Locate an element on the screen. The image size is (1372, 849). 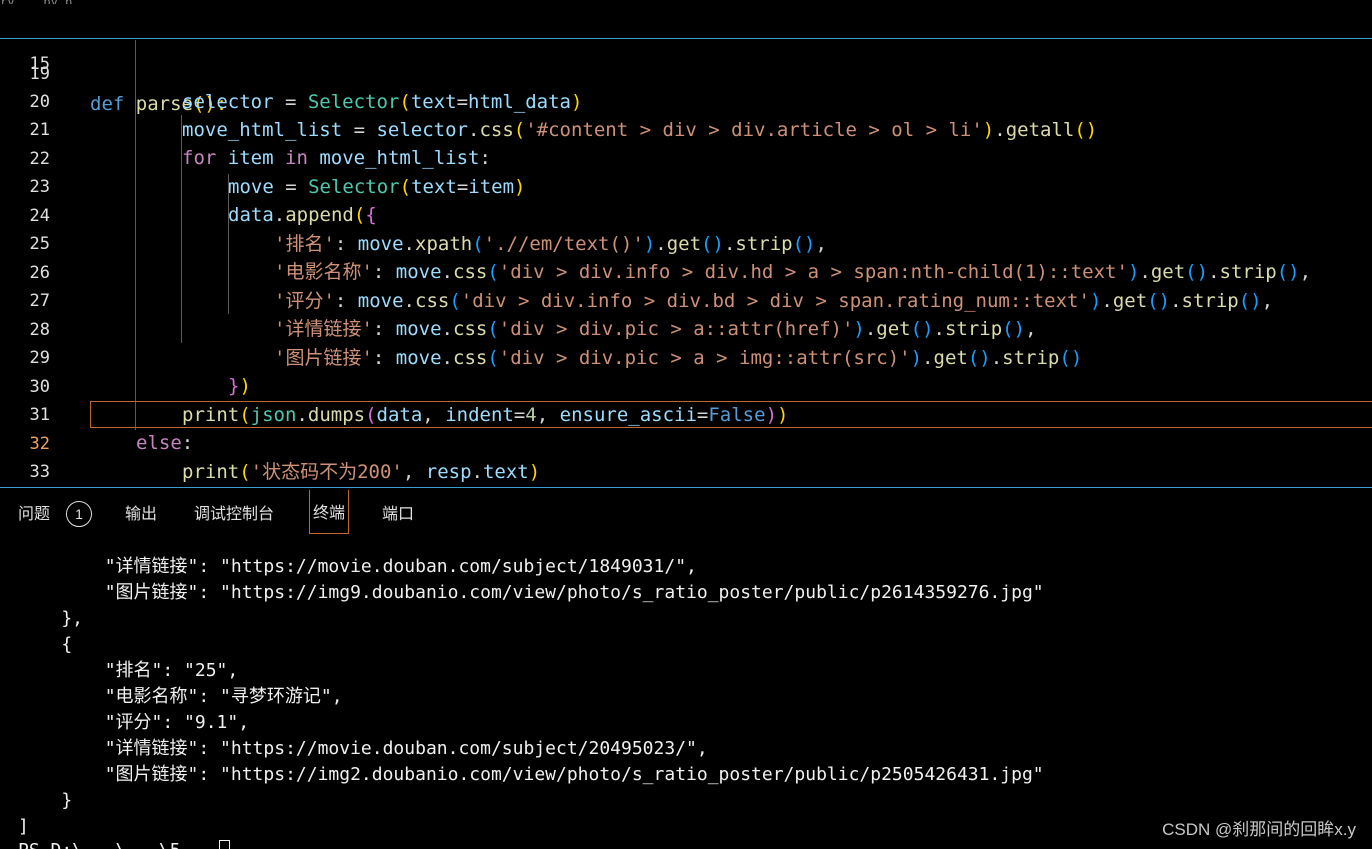
watermark: CSDN @刹那间的回眸x.y is located at coordinates (1259, 829).